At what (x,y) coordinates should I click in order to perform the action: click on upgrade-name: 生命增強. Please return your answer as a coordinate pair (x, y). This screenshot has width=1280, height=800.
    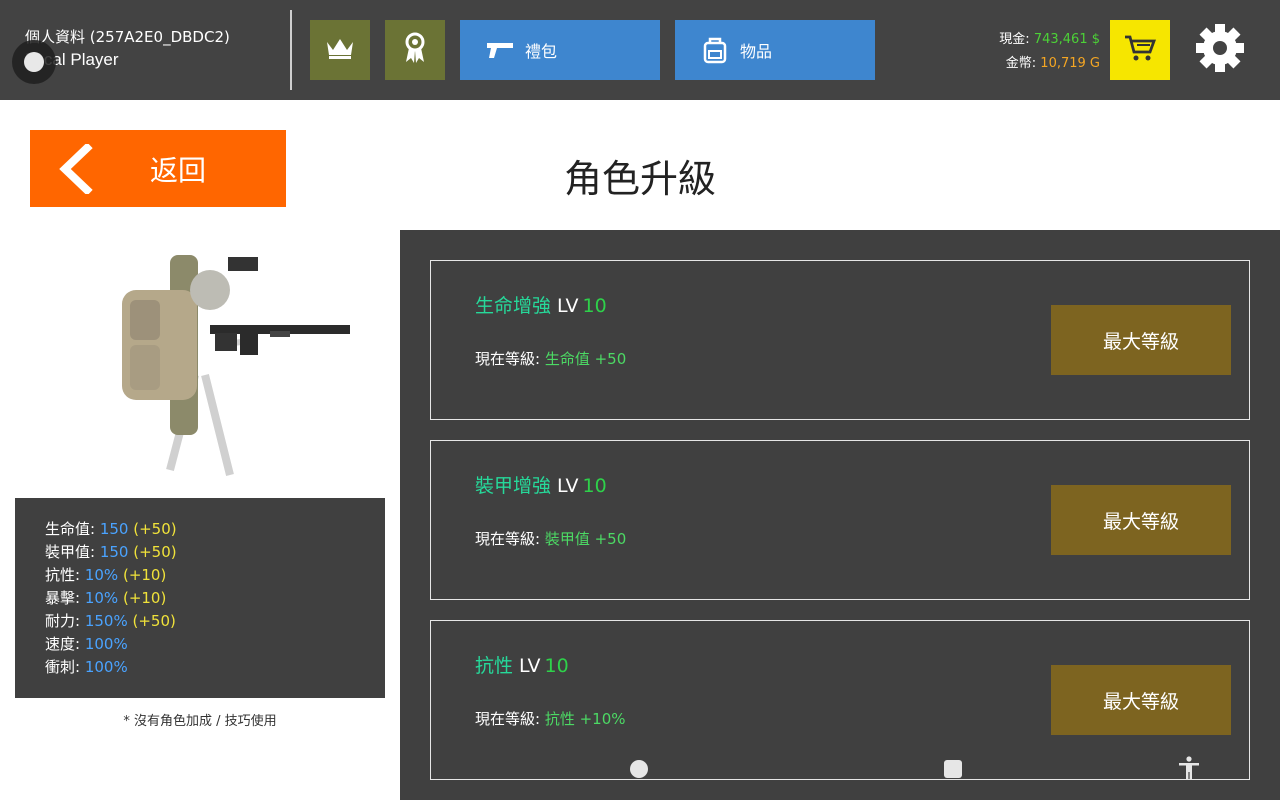
    Looking at the image, I should click on (513, 306).